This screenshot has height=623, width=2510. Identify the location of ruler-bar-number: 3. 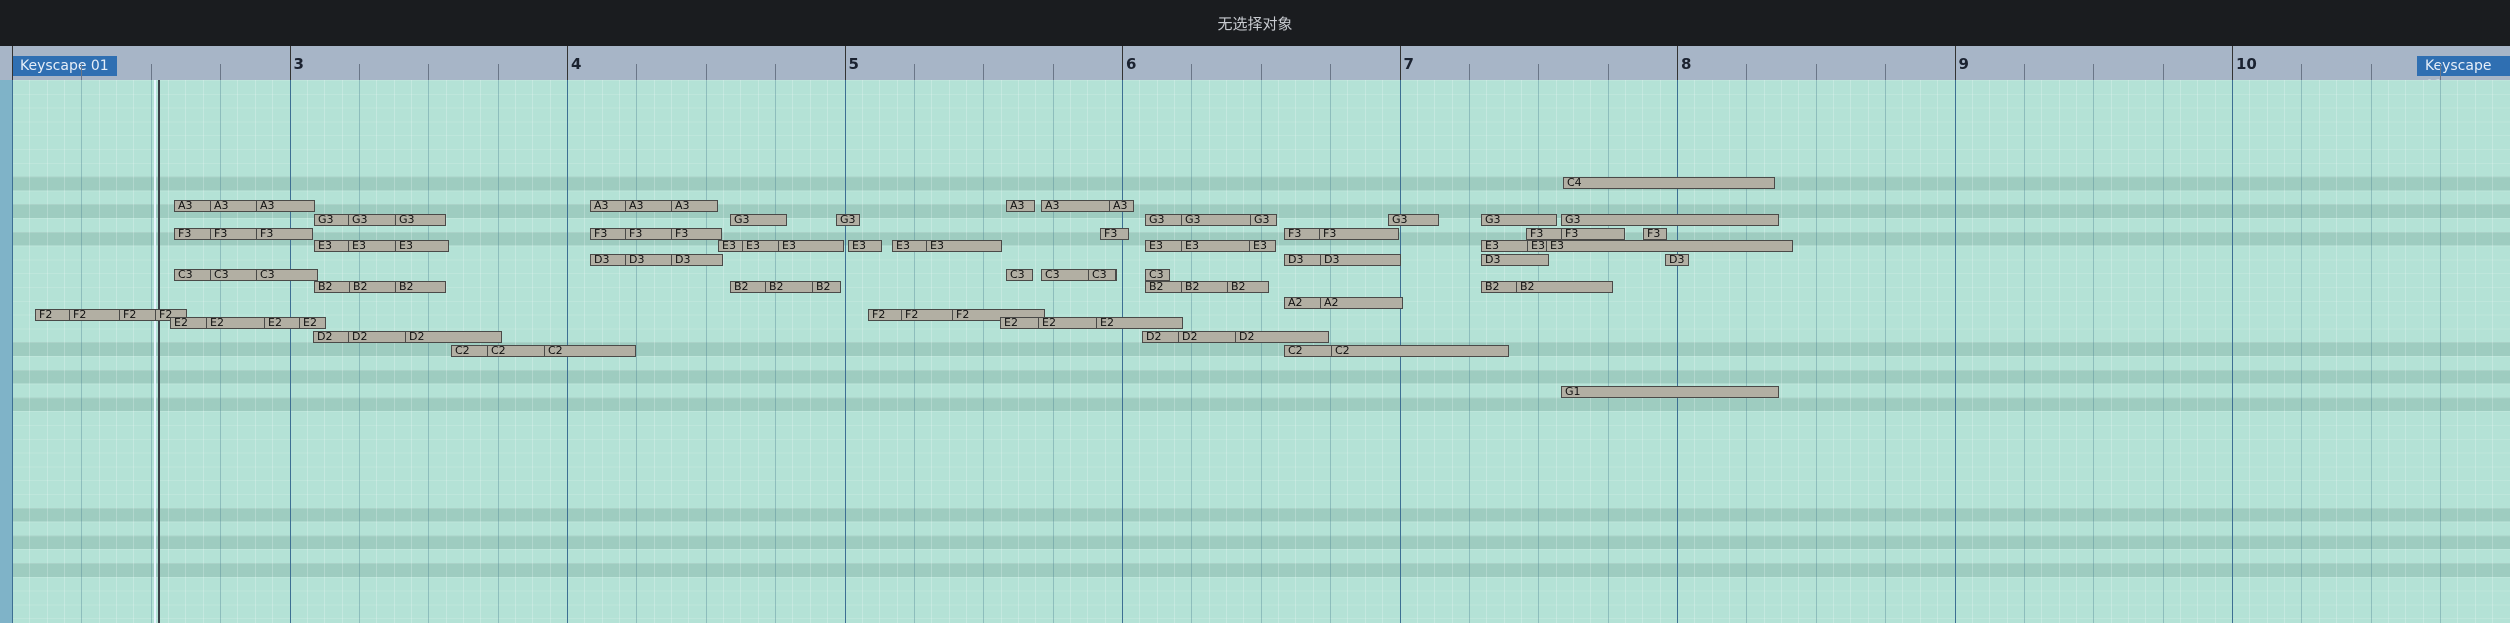
(298, 64).